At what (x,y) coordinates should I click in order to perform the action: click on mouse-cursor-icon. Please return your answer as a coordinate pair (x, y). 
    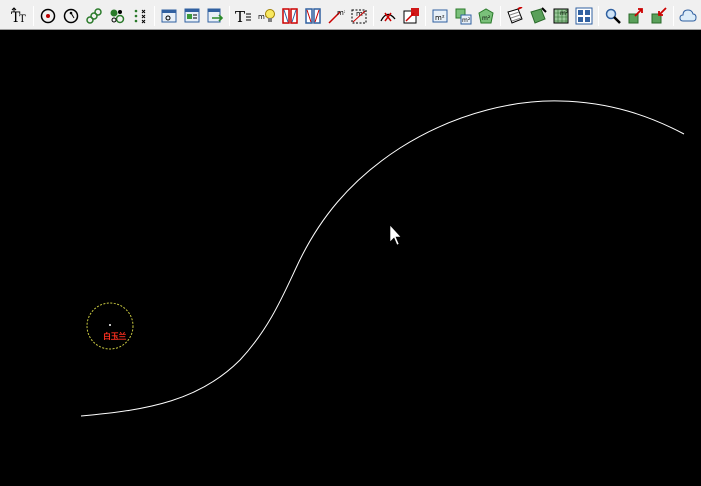
    Looking at the image, I should click on (395, 235).